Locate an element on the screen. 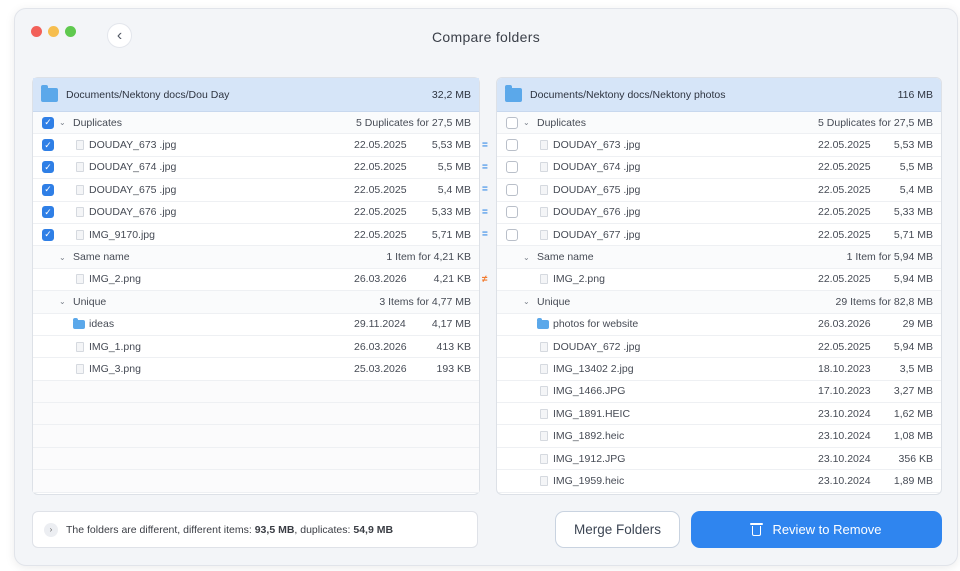  file-row: IMG_1891.HEIC 23.10.2024 1,62 MB is located at coordinates (719, 414).